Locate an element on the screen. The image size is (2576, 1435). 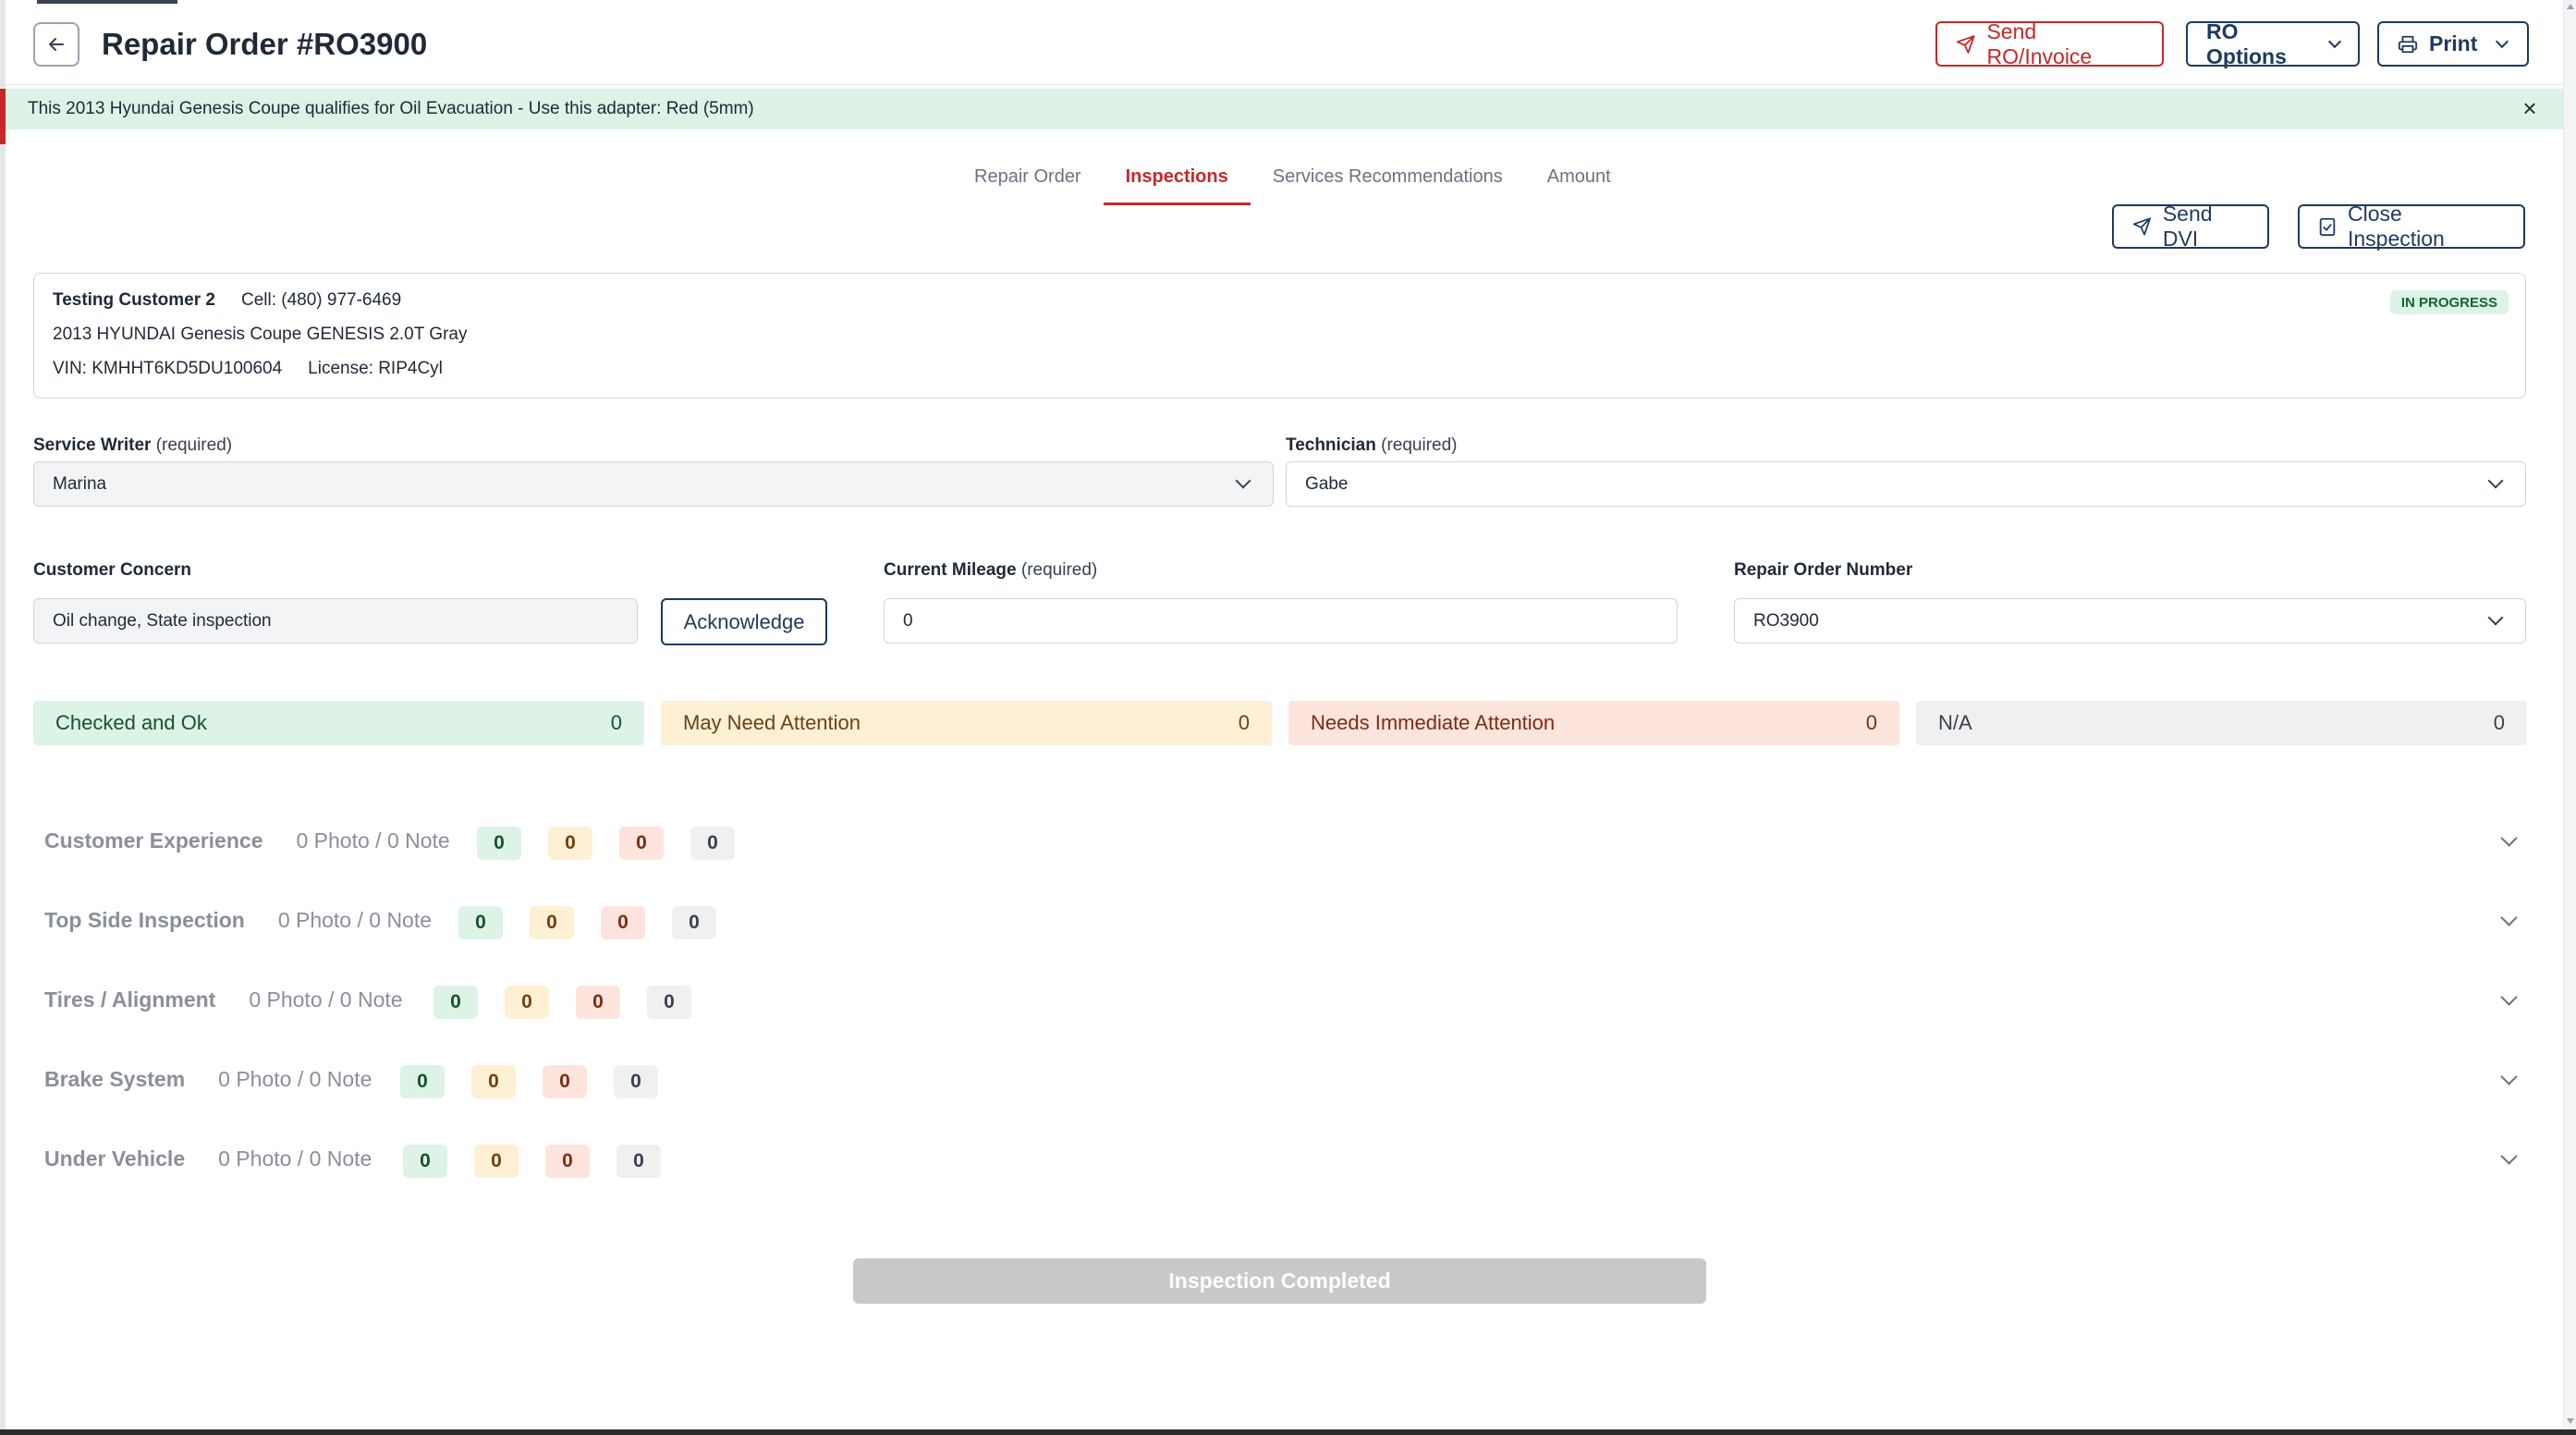
customer-line: Testing Customer 2 Cell: (480) 977-6469 is located at coordinates (227, 300).